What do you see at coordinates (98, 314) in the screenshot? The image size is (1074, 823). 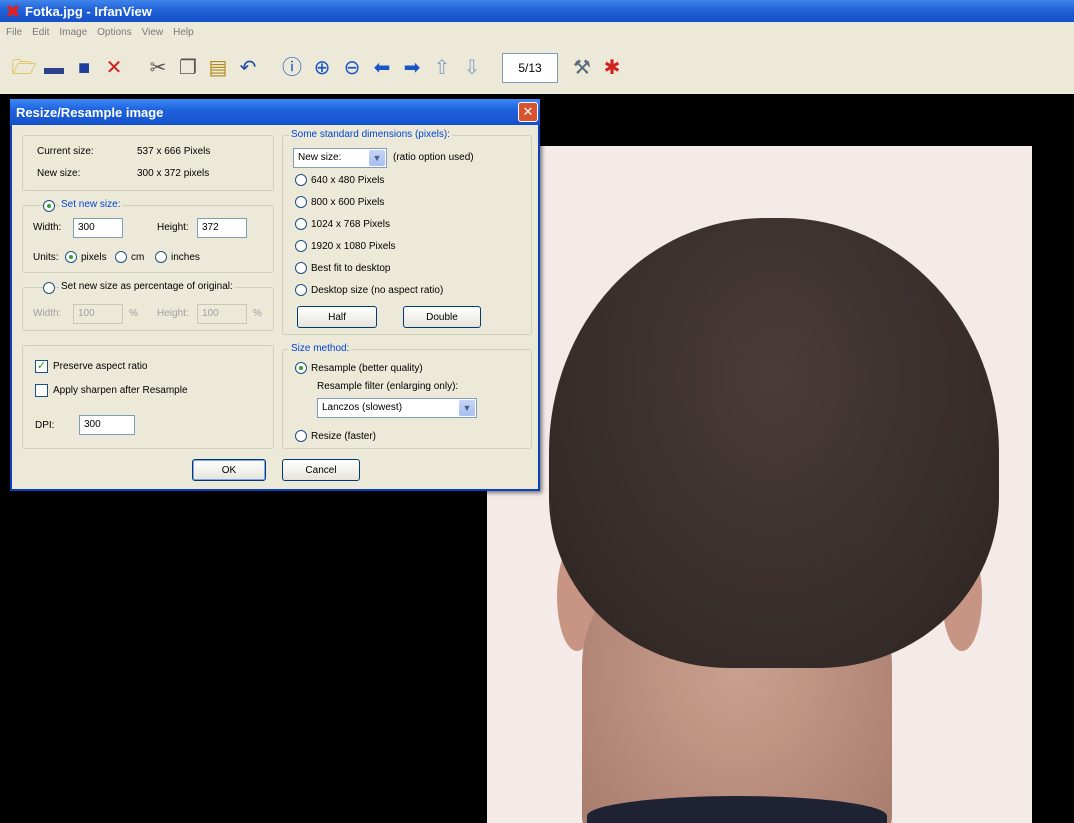 I see `pct-width-input: 100` at bounding box center [98, 314].